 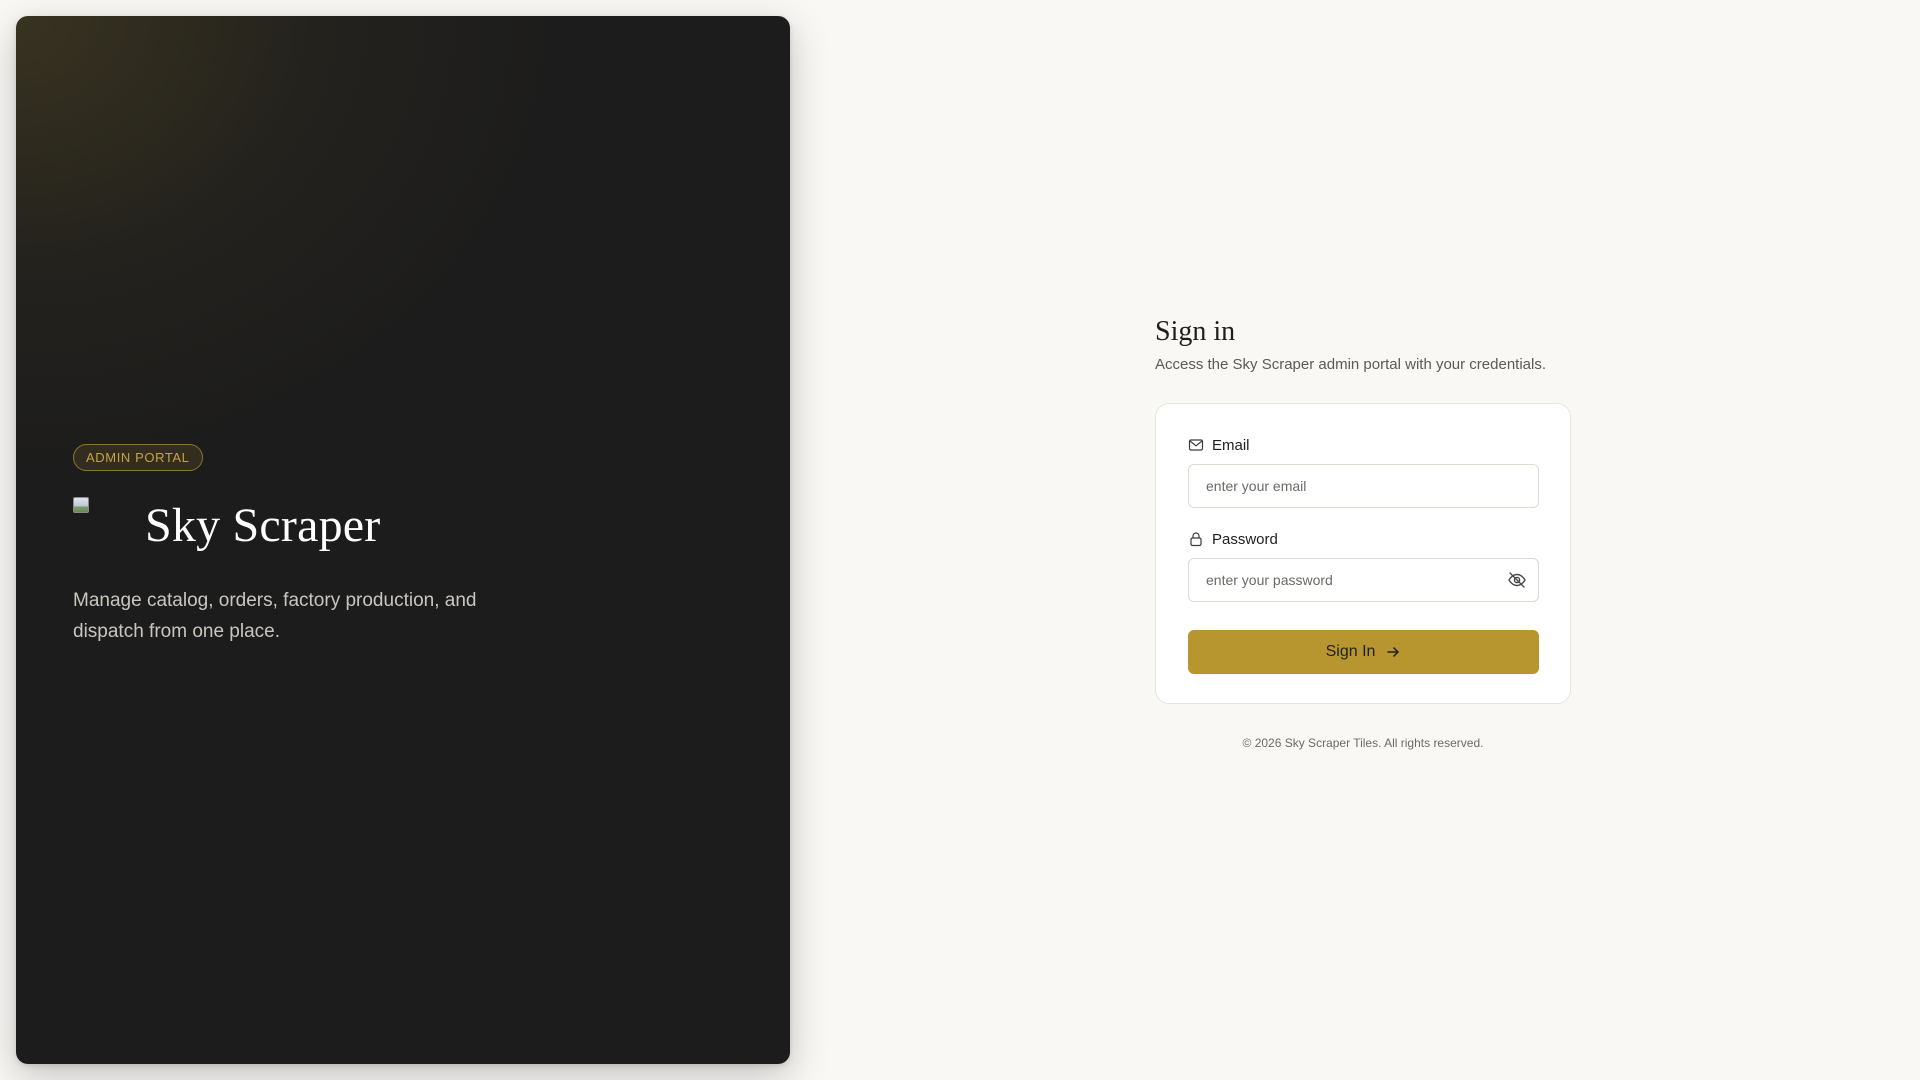 I want to click on password-label: Password, so click(x=1363, y=539).